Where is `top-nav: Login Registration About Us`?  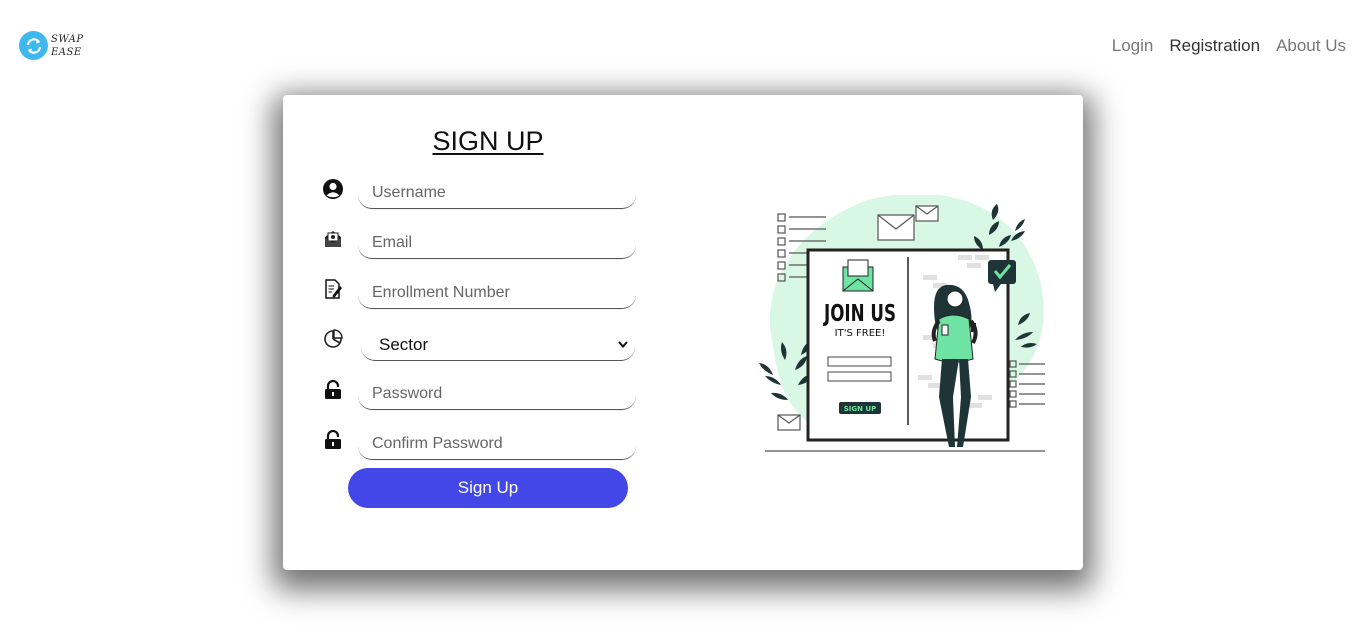
top-nav: Login Registration About Us is located at coordinates (1221, 46).